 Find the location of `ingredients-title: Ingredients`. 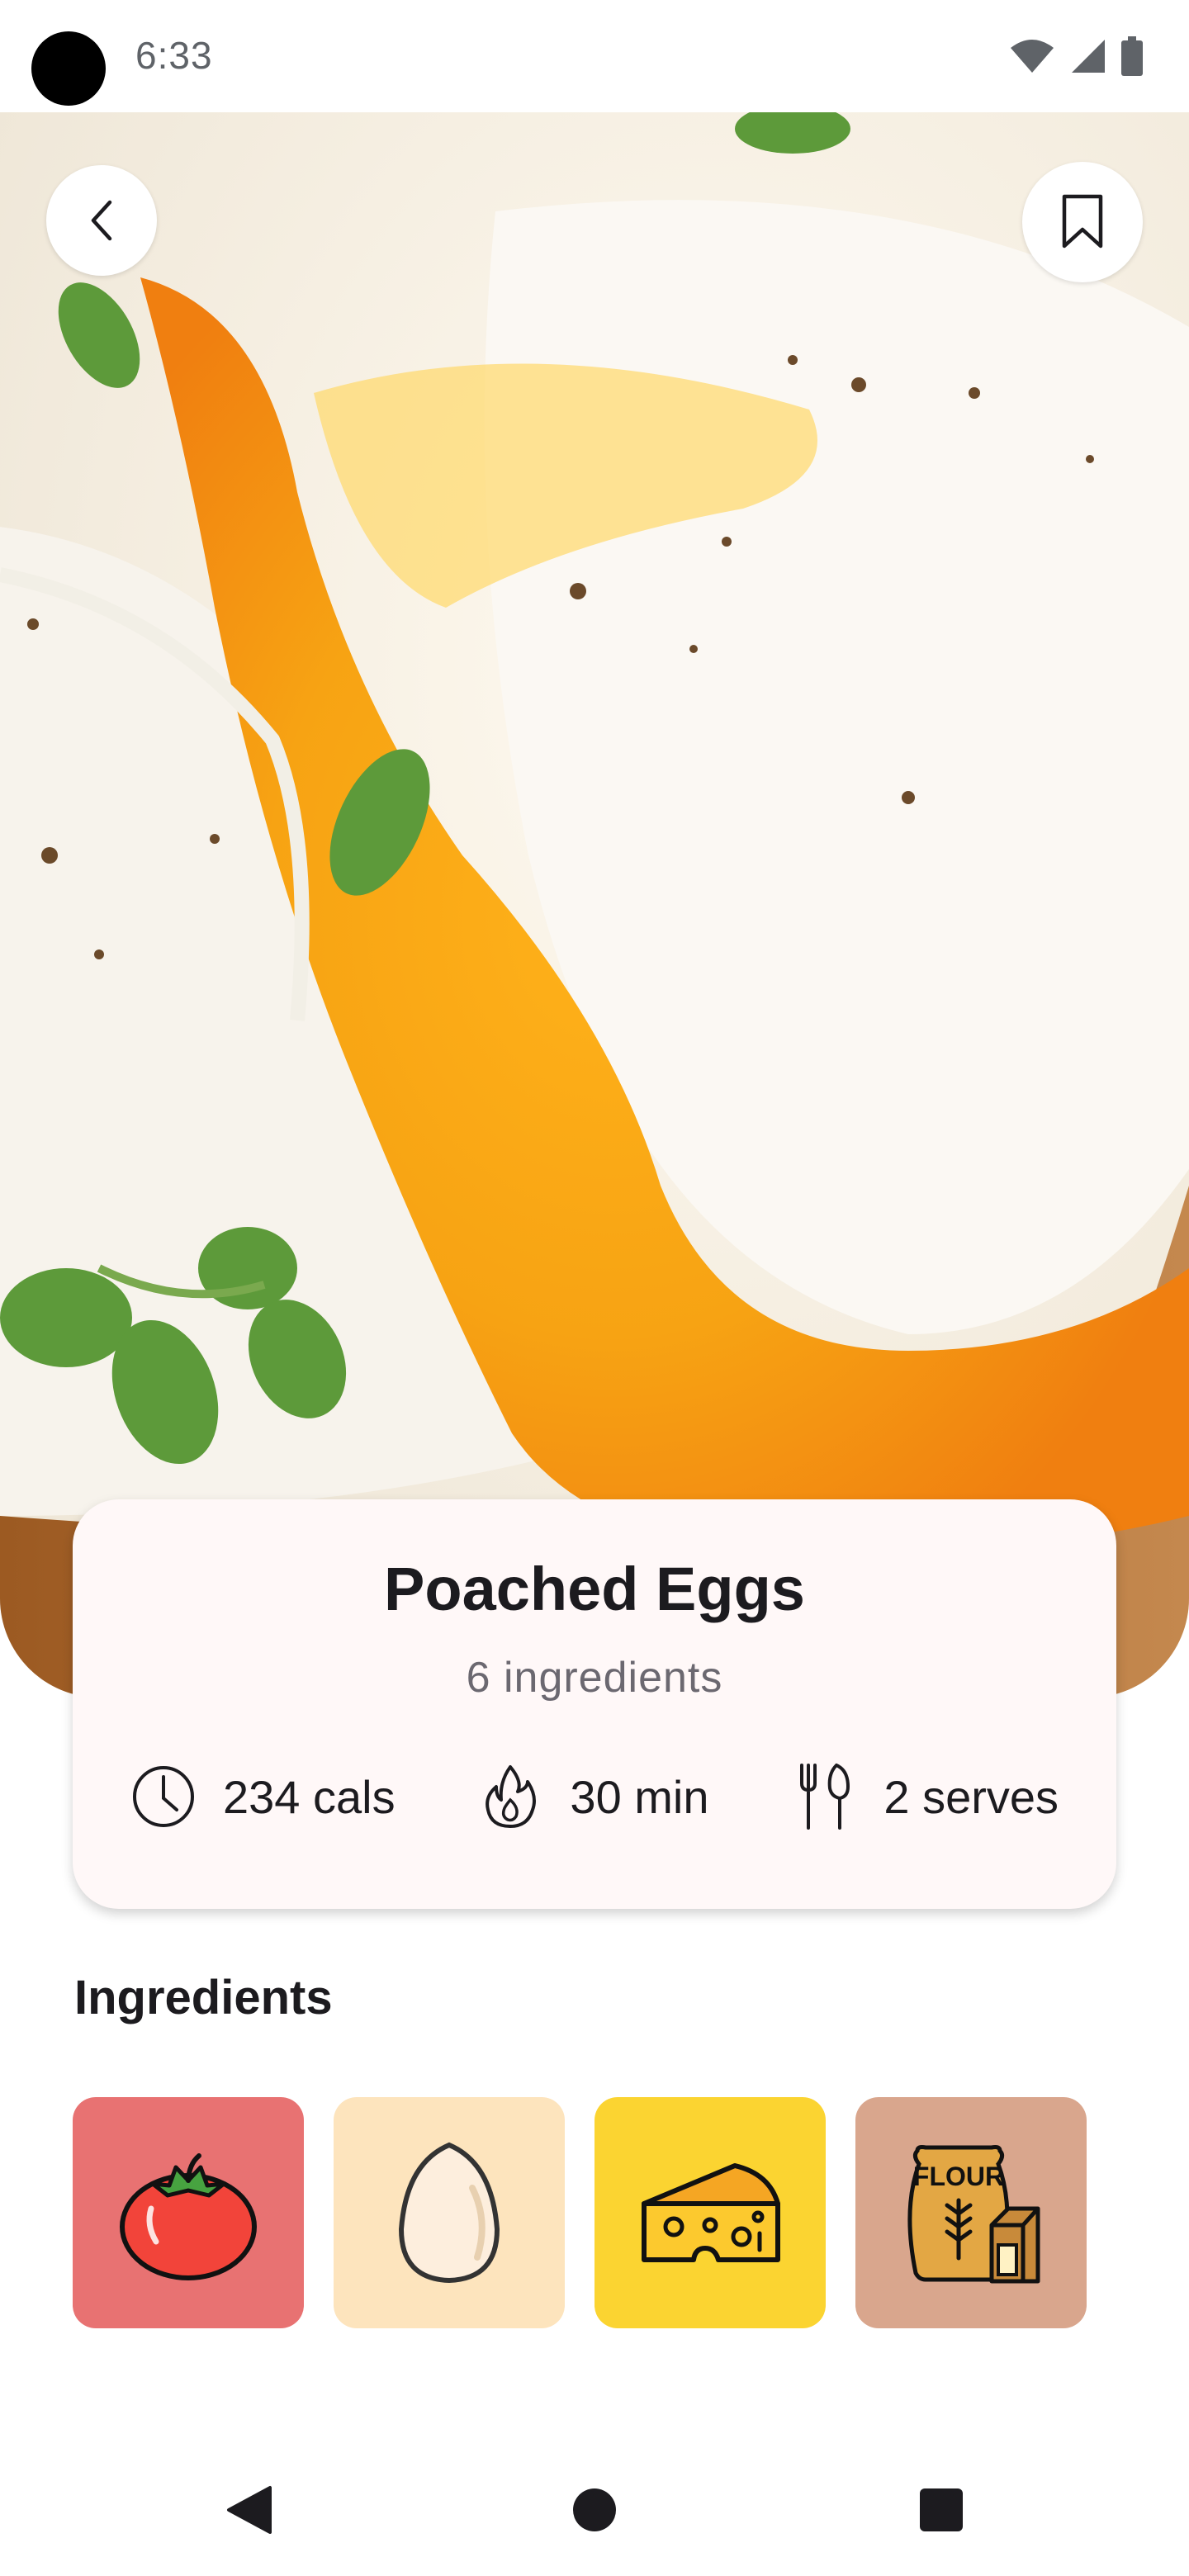

ingredients-title: Ingredients is located at coordinates (203, 1997).